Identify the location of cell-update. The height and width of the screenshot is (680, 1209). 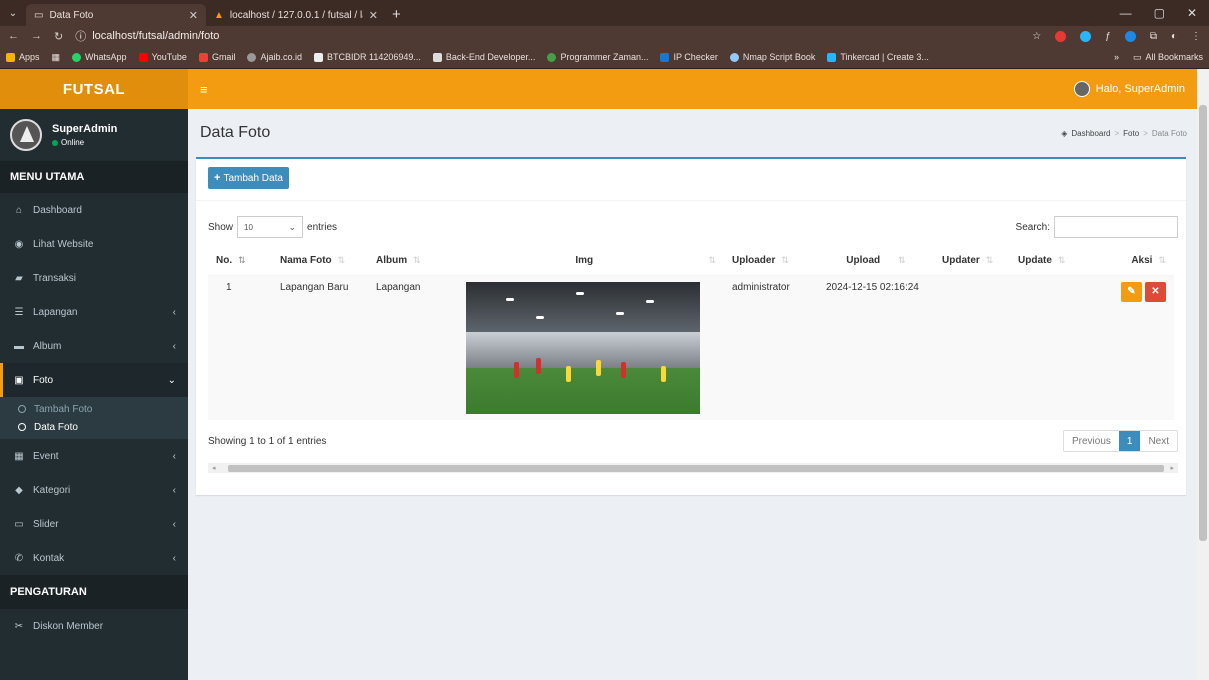
(1048, 347).